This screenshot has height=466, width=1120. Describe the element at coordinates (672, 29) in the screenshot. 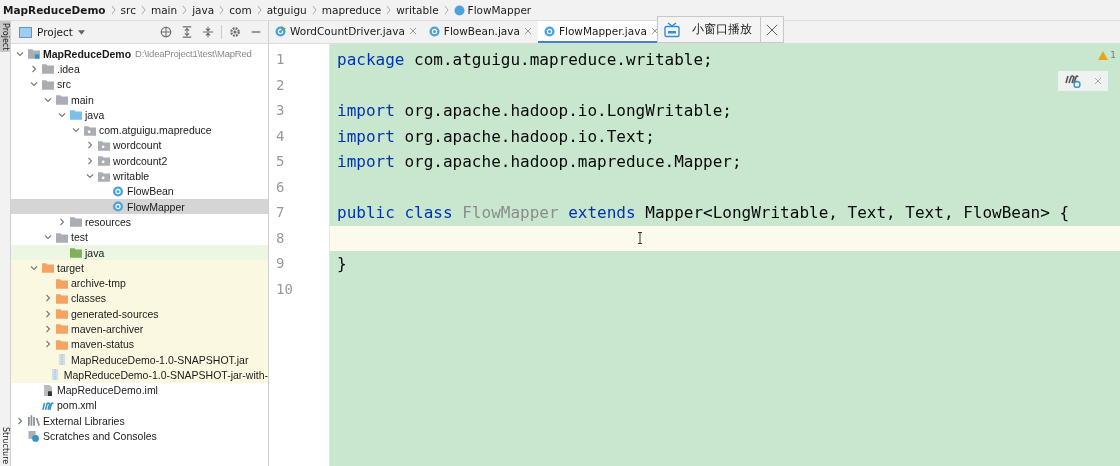

I see `tv-icon` at that location.